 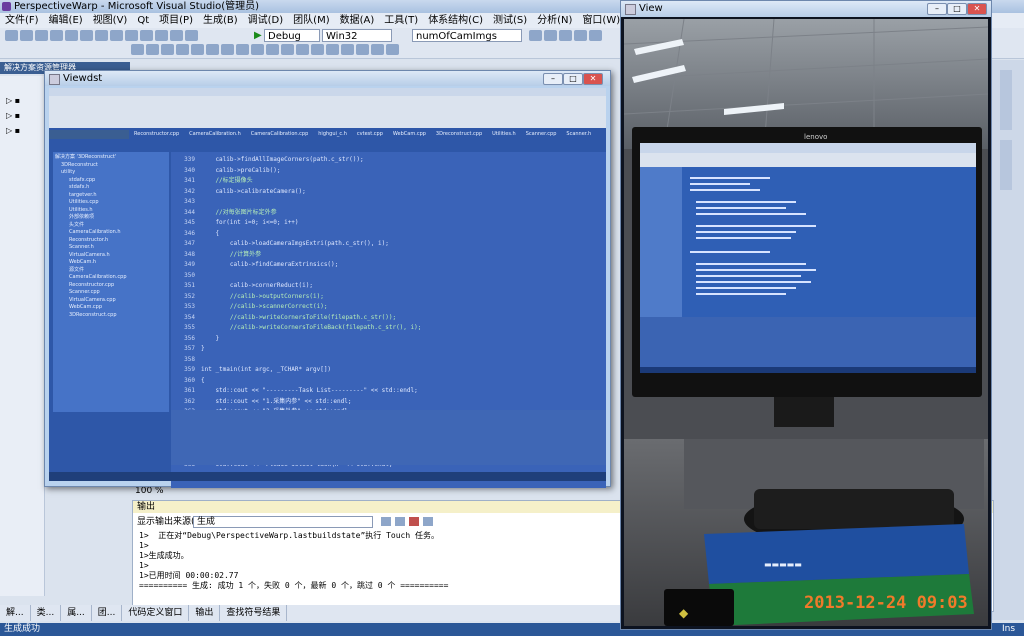 I want to click on photo-timestamp: 2013-12-24 09:03, so click(x=886, y=603).